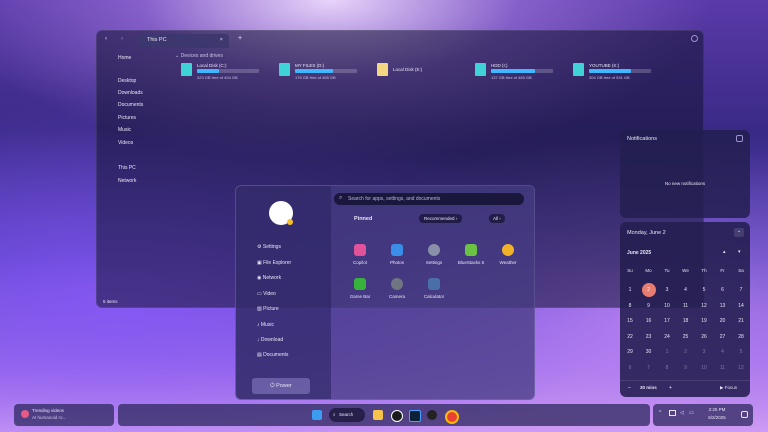 The image size is (768, 432). What do you see at coordinates (704, 337) in the screenshot?
I see `calendar-day: 26` at bounding box center [704, 337].